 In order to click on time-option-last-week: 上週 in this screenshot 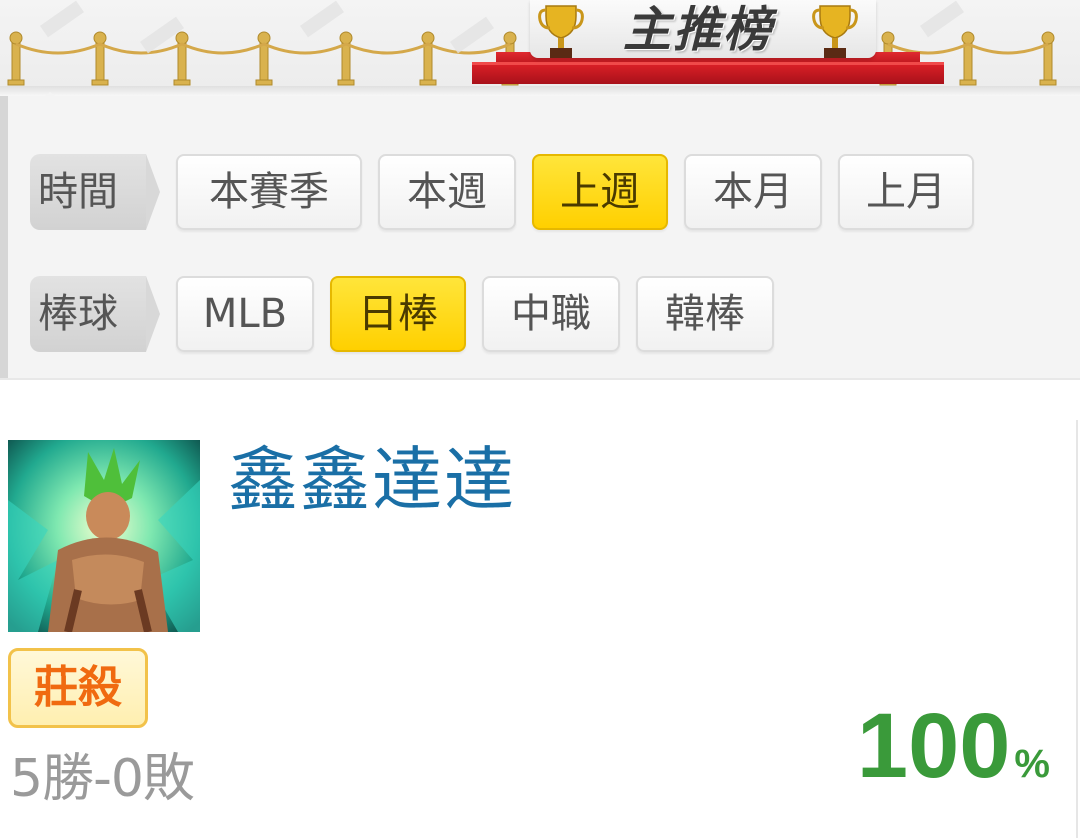, I will do `click(600, 192)`.